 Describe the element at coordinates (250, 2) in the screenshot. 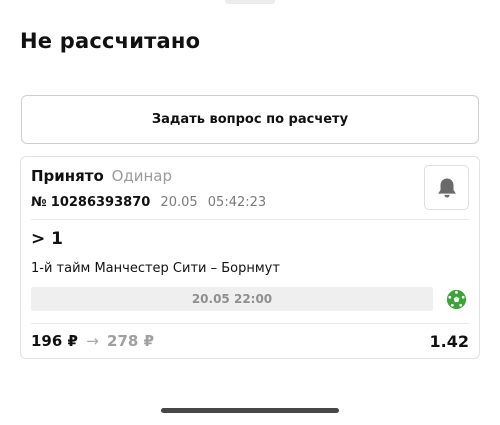

I see `top-grabber` at that location.